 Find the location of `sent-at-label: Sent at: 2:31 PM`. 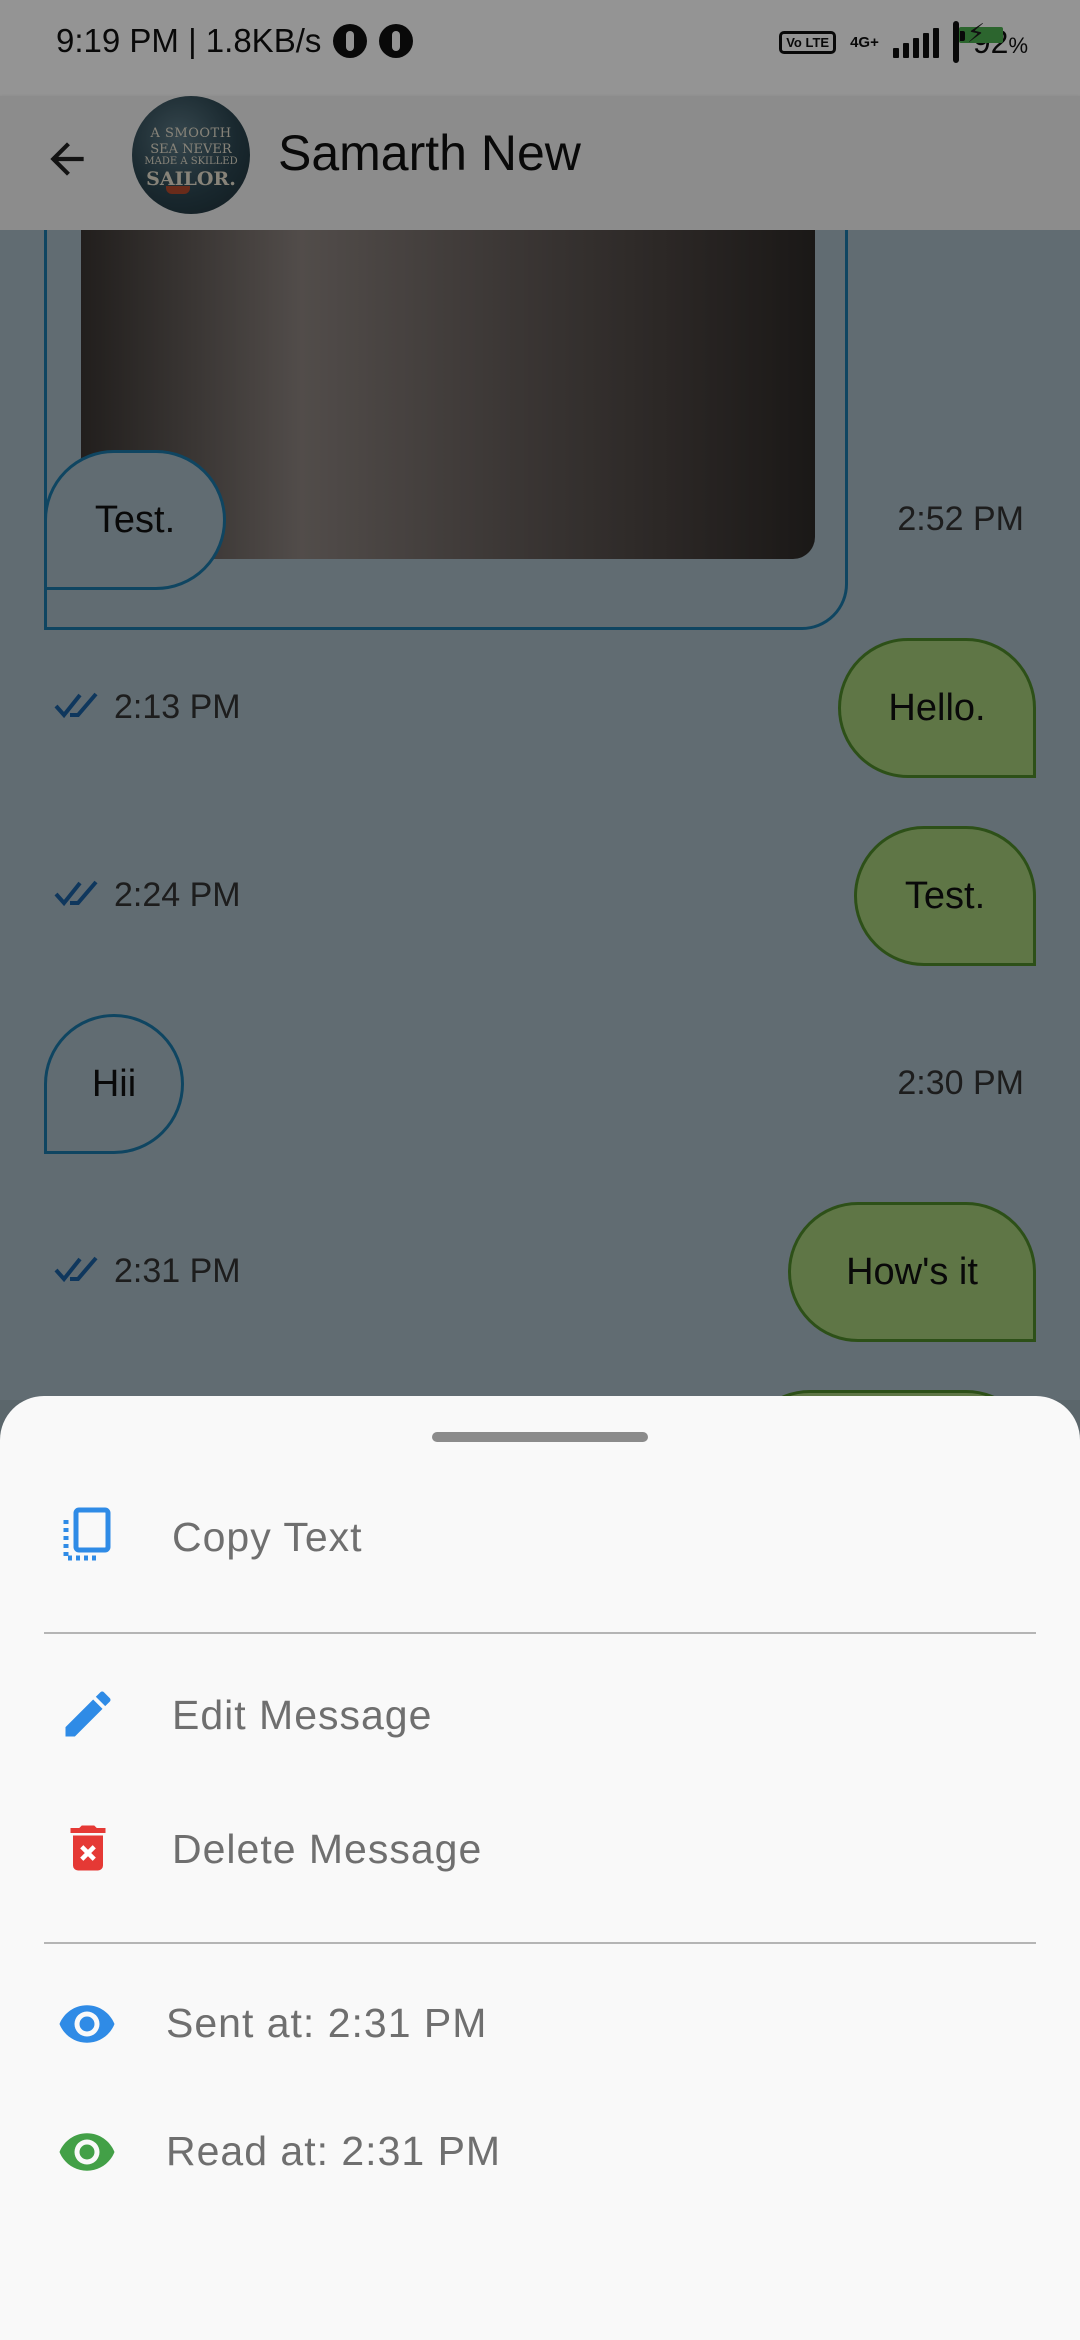

sent-at-label: Sent at: 2:31 PM is located at coordinates (327, 2023).